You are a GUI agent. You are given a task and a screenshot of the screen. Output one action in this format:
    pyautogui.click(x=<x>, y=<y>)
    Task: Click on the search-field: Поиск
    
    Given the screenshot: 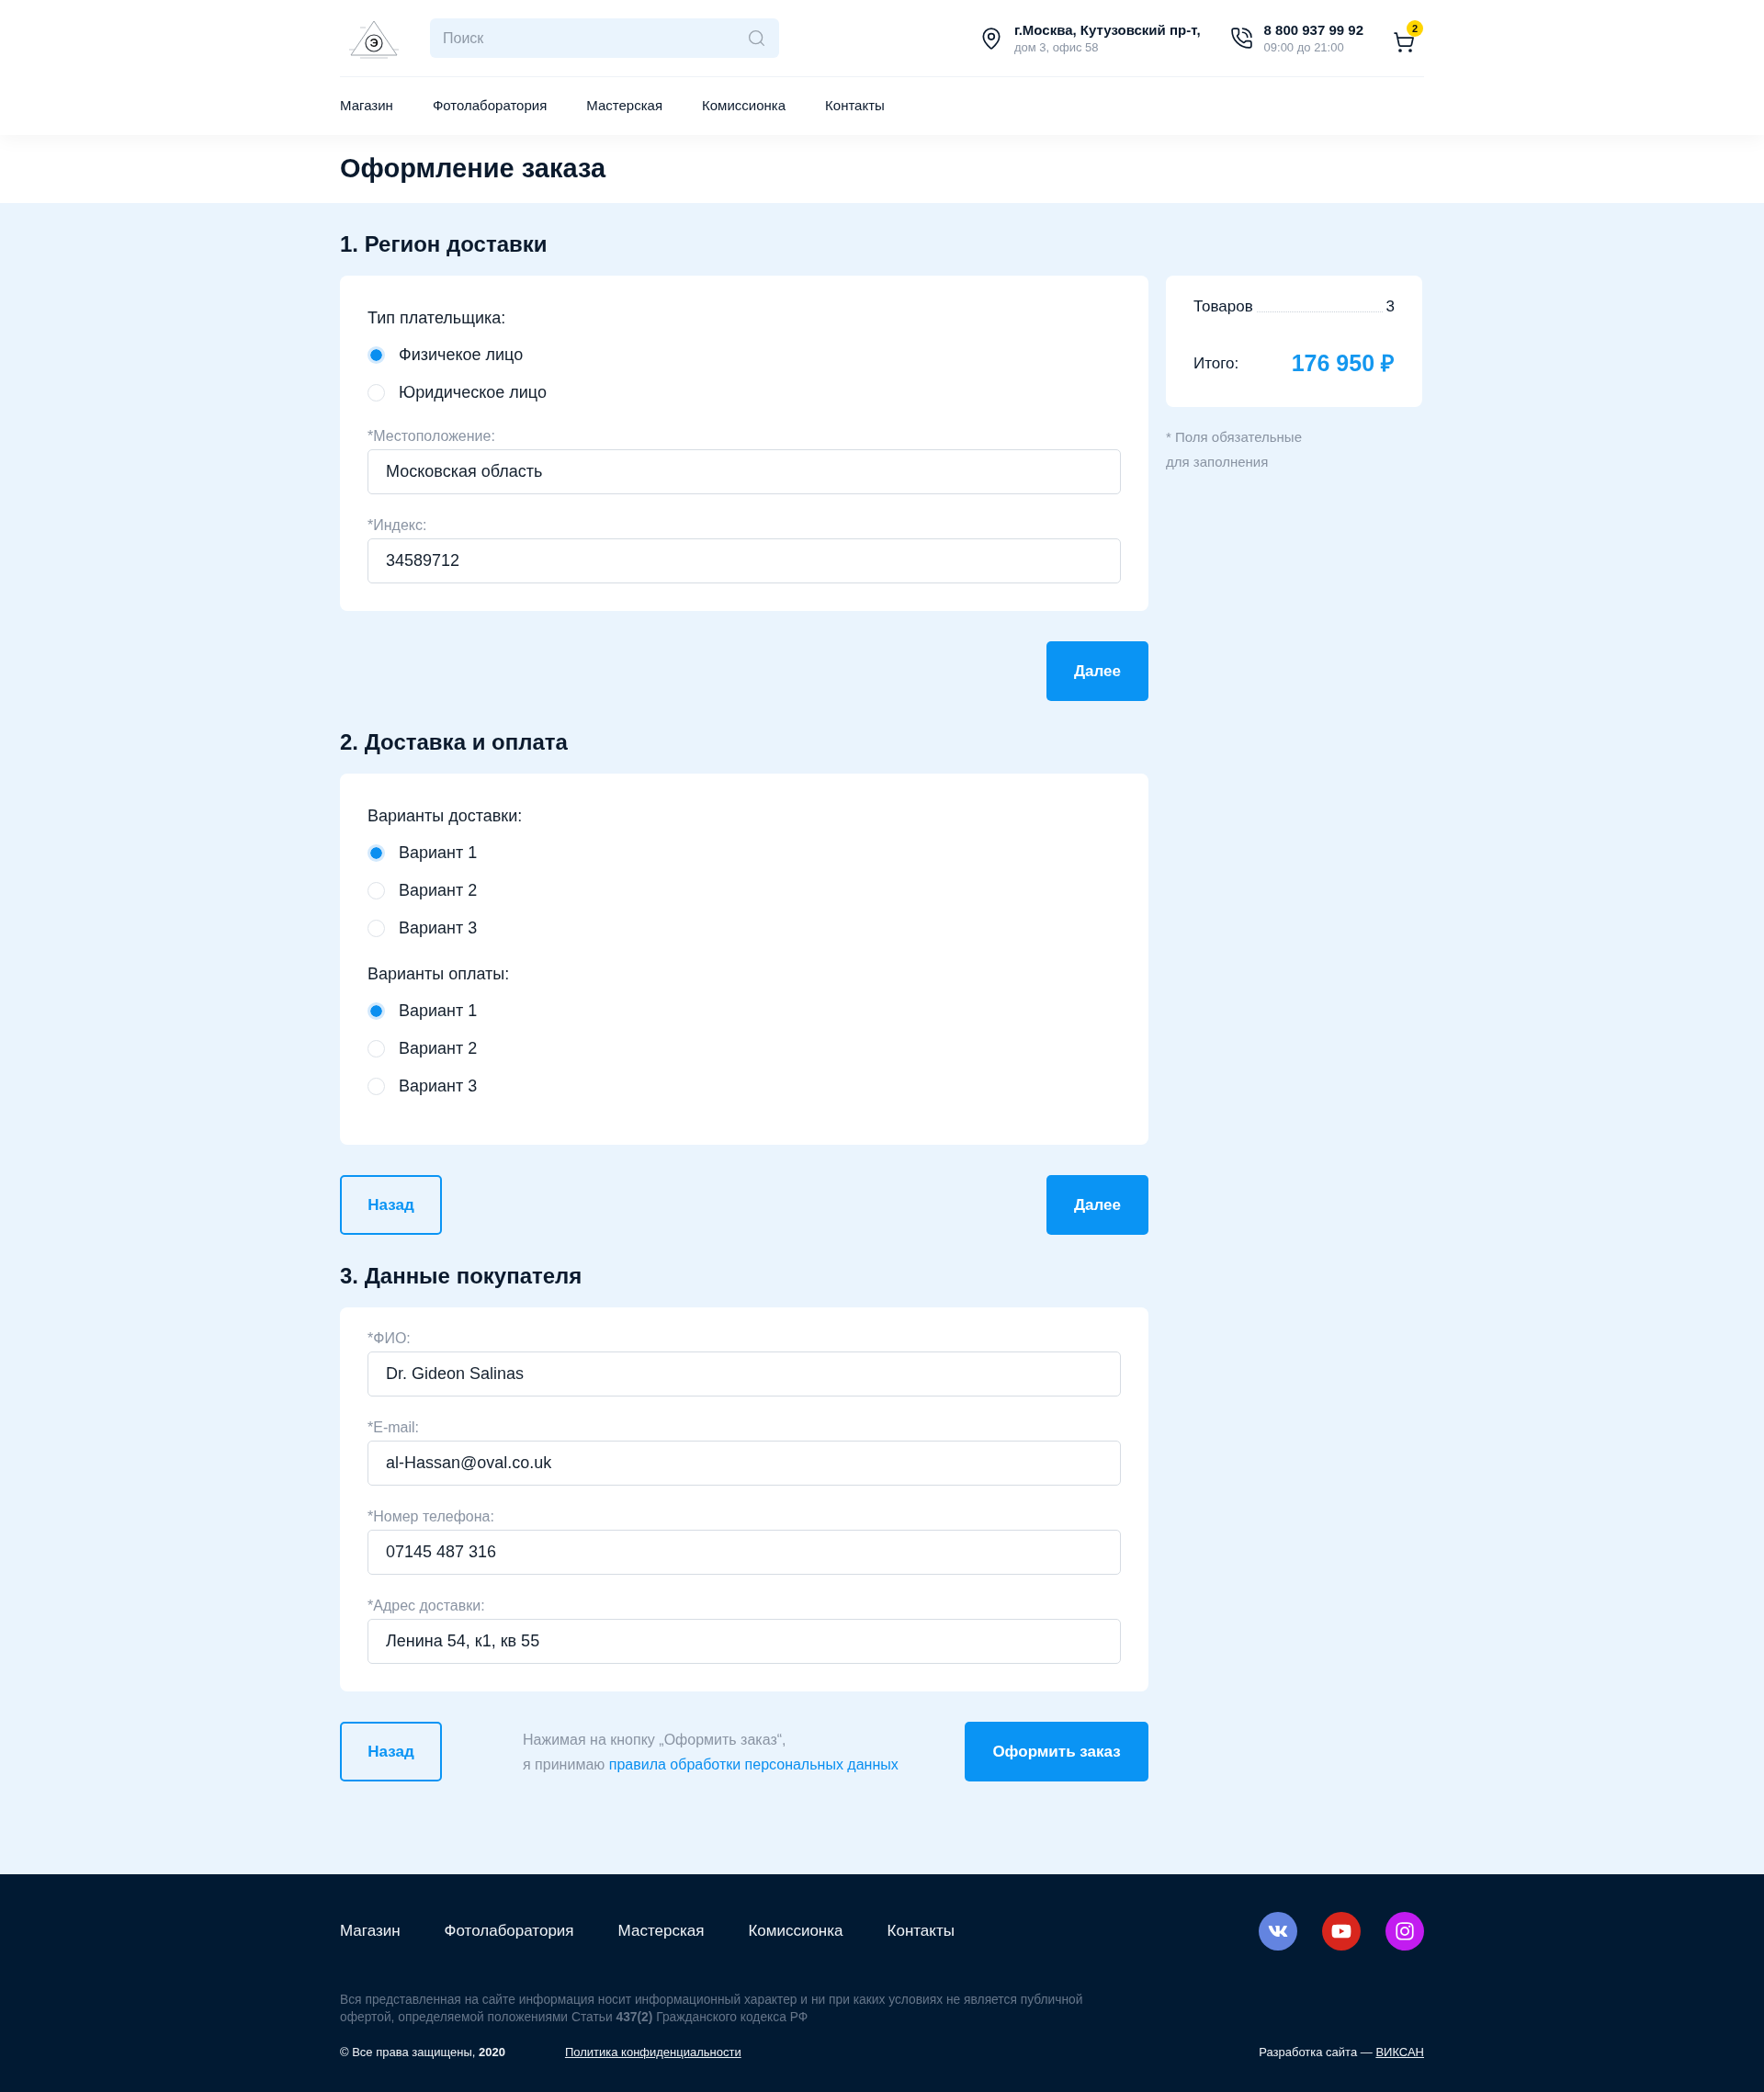 What is the action you would take?
    pyautogui.click(x=604, y=38)
    